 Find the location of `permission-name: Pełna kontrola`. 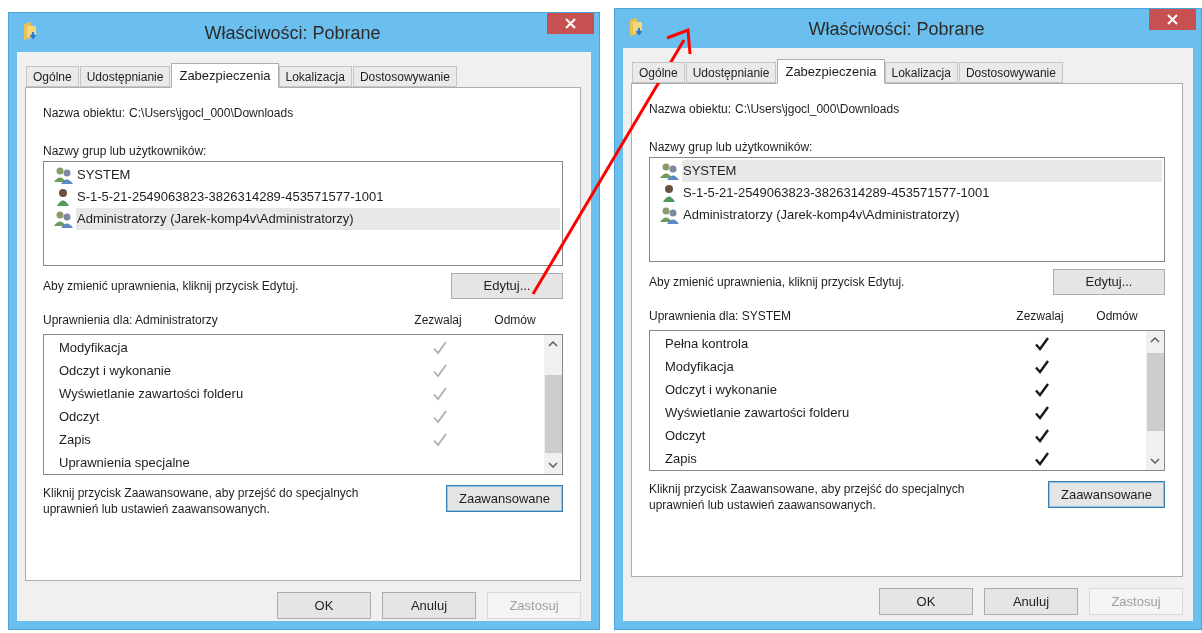

permission-name: Pełna kontrola is located at coordinates (707, 343).